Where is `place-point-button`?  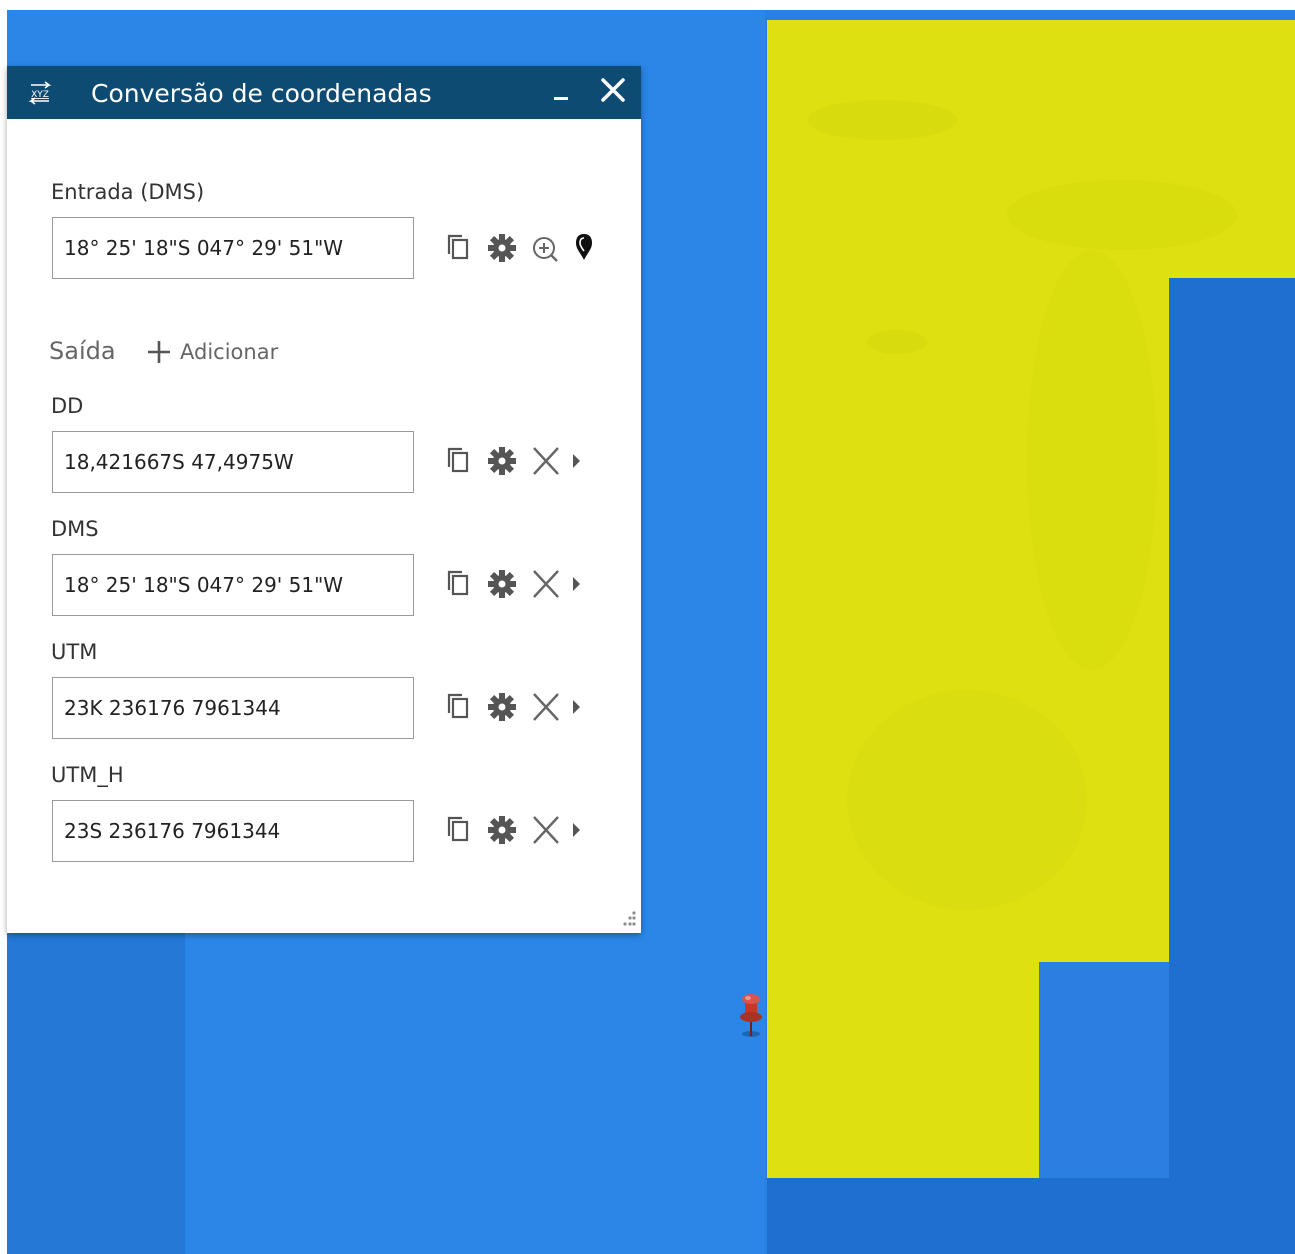 place-point-button is located at coordinates (584, 247).